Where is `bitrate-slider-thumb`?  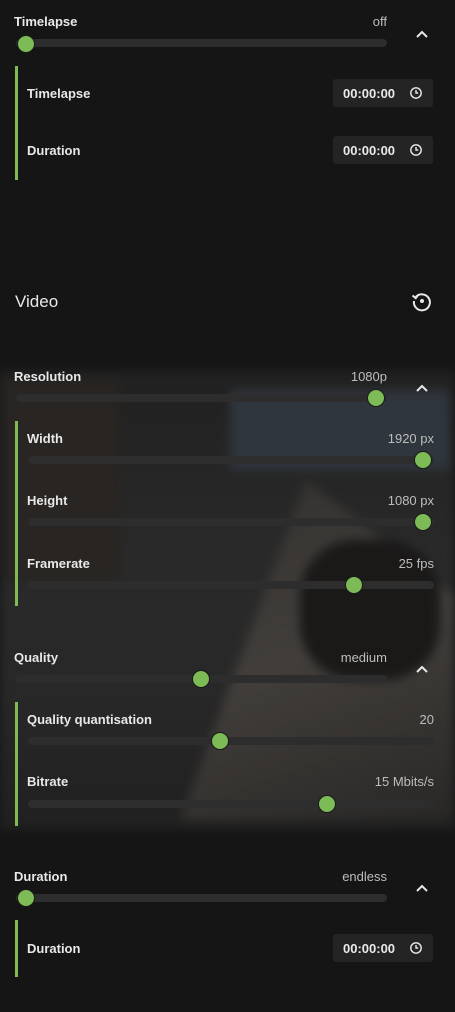
bitrate-slider-thumb is located at coordinates (327, 804).